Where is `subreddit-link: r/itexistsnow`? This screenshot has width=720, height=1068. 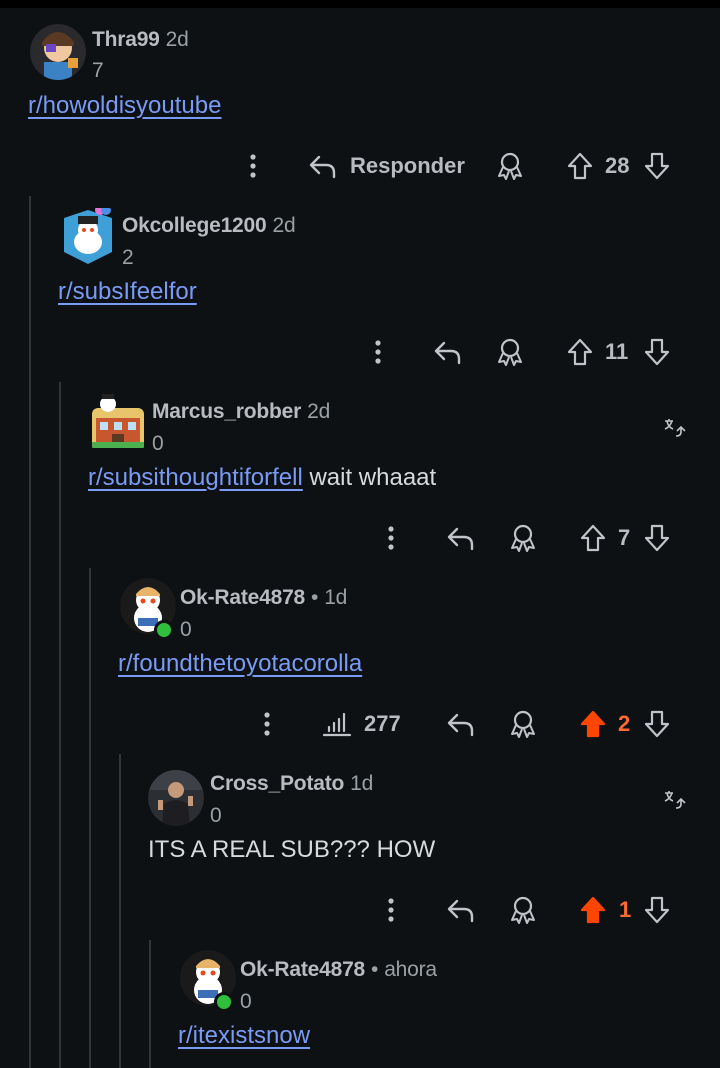
subreddit-link: r/itexistsnow is located at coordinates (244, 1035).